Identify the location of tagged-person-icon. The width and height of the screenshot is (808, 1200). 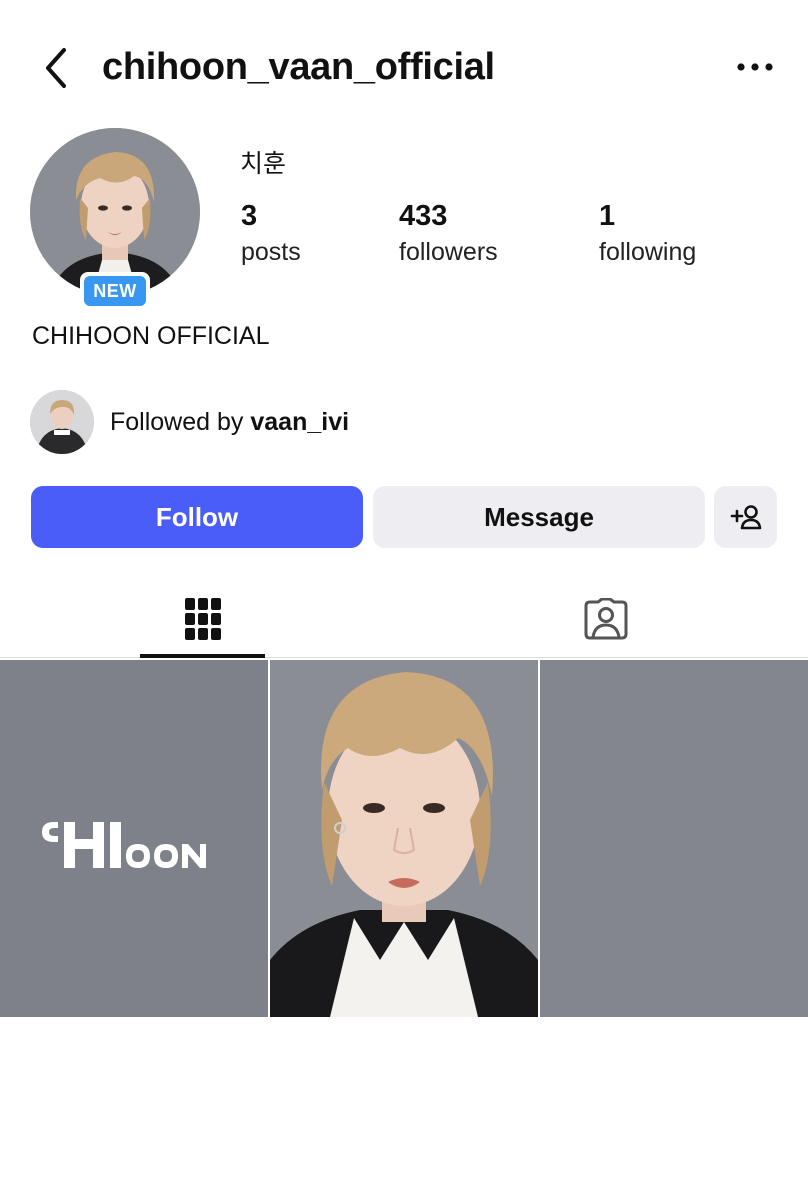
(605, 619).